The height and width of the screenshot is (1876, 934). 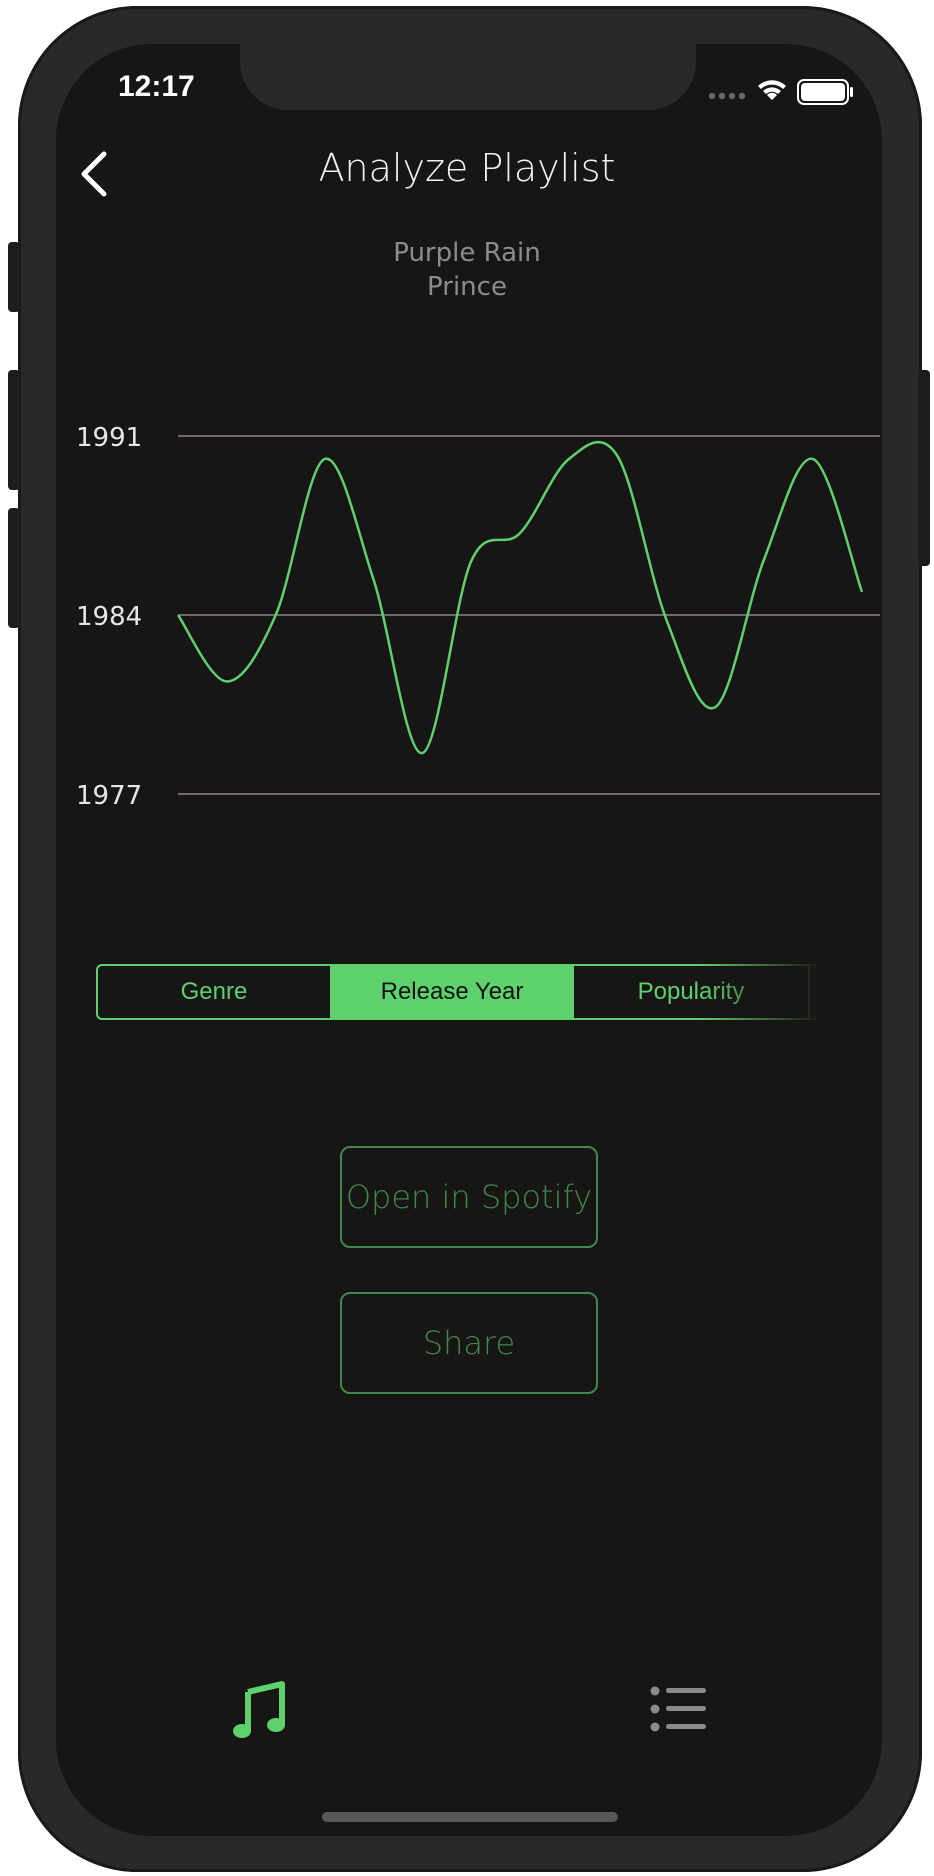 I want to click on release-year-line, so click(x=520, y=598).